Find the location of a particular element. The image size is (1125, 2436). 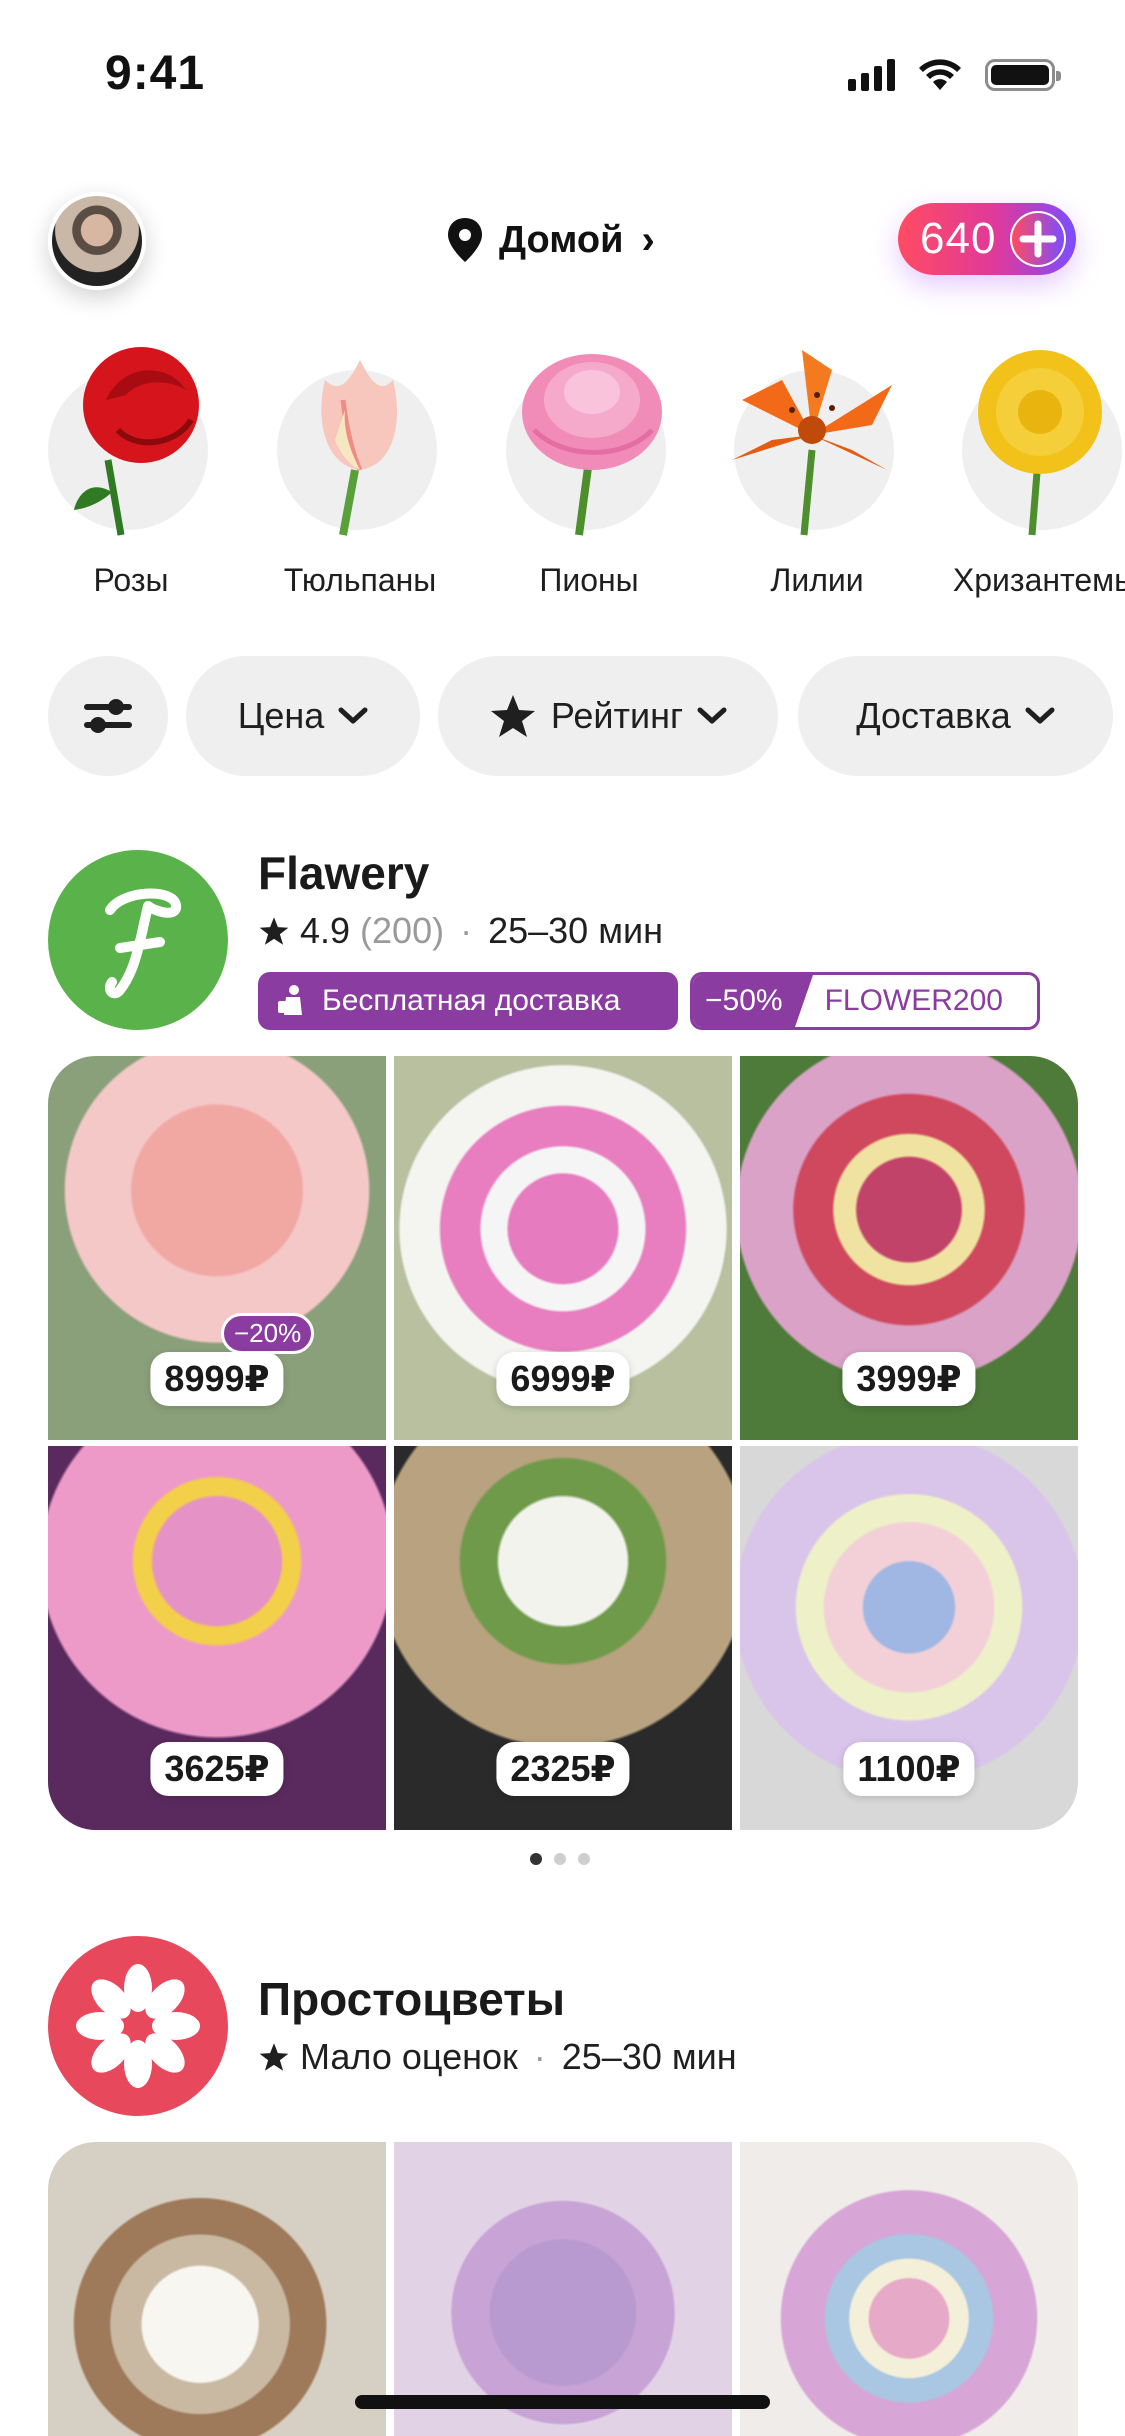

filter-price: Цена is located at coordinates (303, 716).